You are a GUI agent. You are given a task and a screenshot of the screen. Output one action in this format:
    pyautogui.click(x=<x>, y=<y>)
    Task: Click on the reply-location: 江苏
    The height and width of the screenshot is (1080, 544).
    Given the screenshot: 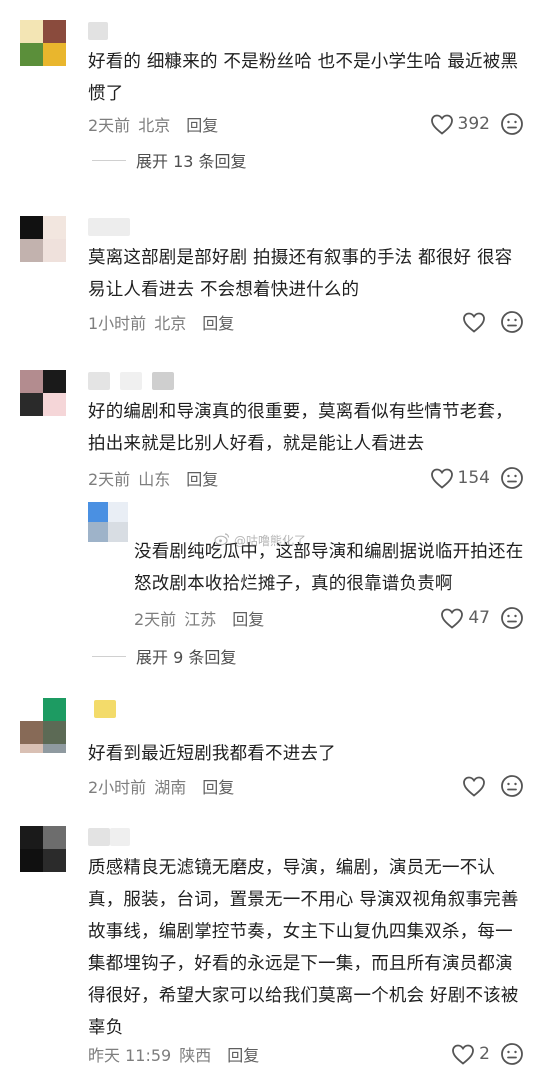 What is the action you would take?
    pyautogui.click(x=200, y=619)
    